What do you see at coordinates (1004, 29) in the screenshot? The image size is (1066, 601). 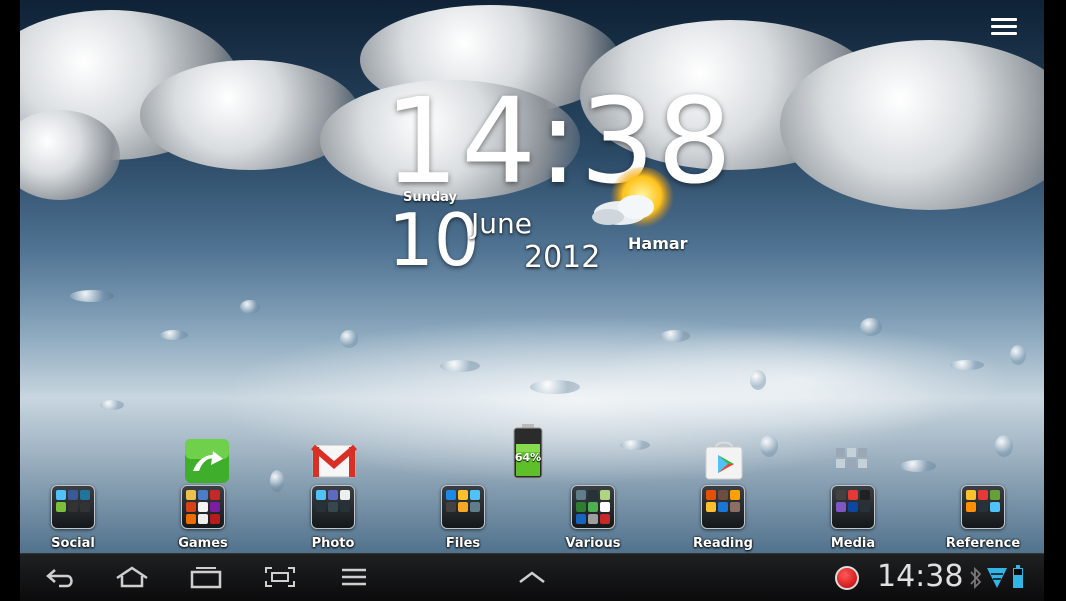 I see `overflow-menu-icon` at bounding box center [1004, 29].